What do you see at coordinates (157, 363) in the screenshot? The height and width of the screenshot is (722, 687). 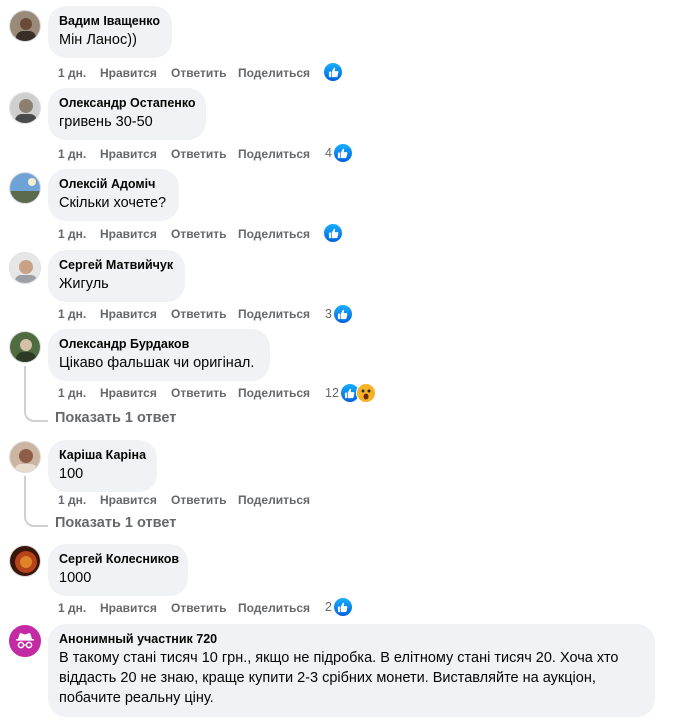 I see `comment-text: Цікаво фальшак чи оригінал.` at bounding box center [157, 363].